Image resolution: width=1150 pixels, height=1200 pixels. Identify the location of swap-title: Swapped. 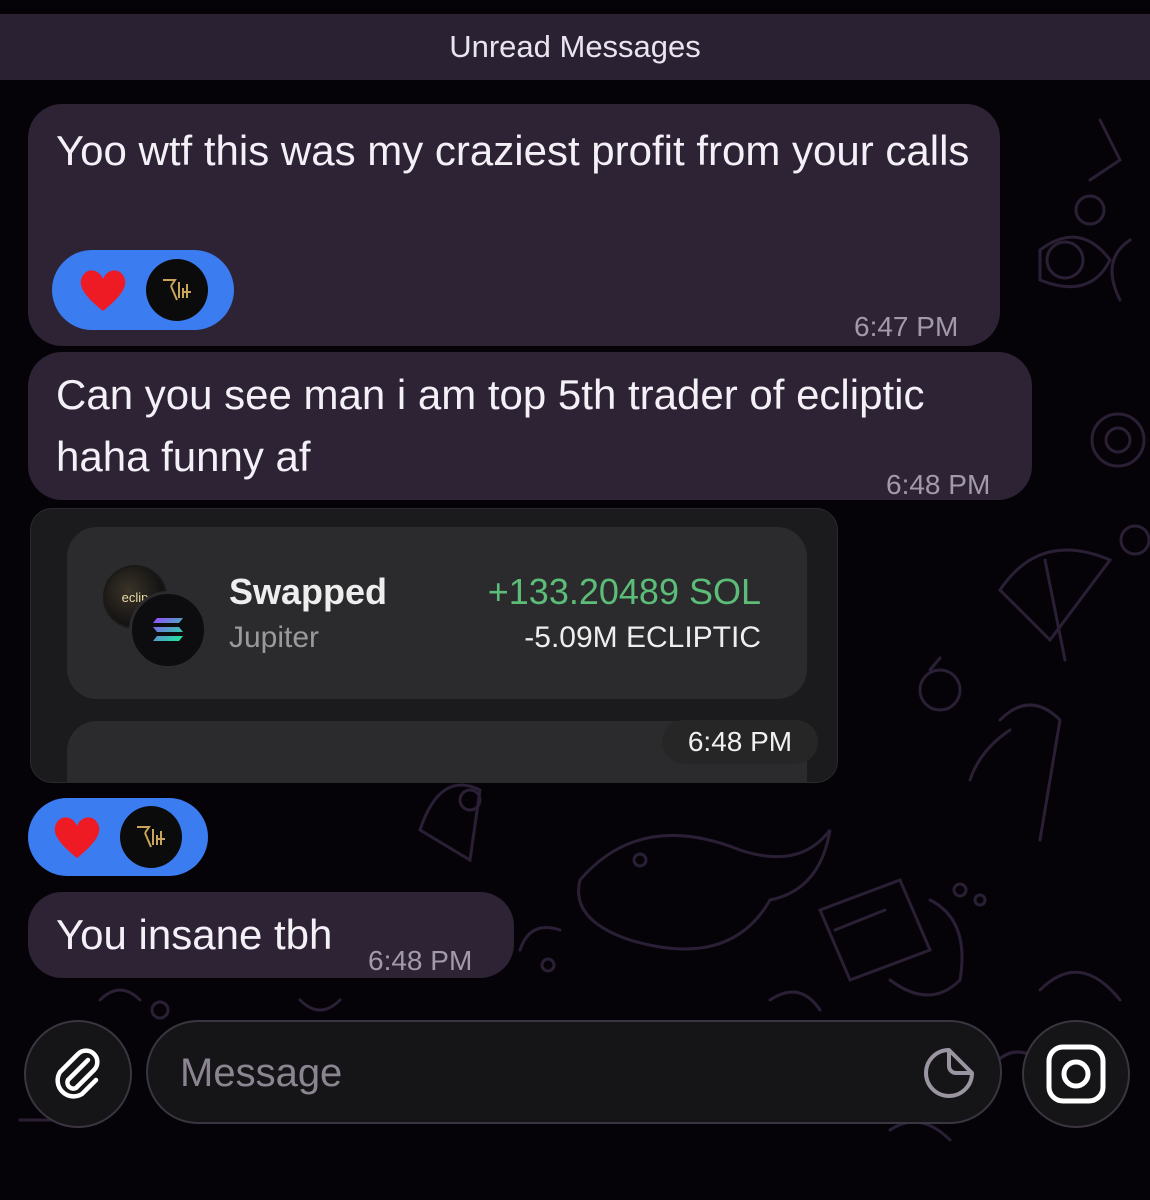
(308, 591).